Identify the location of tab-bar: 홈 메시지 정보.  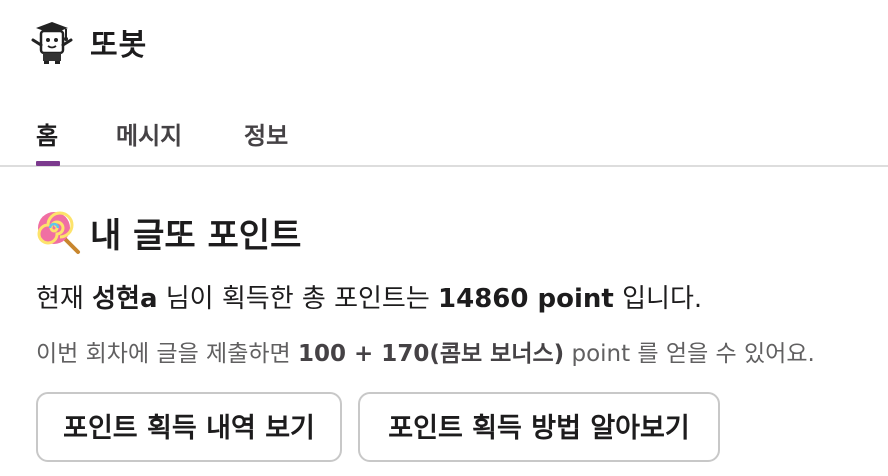
(444, 135).